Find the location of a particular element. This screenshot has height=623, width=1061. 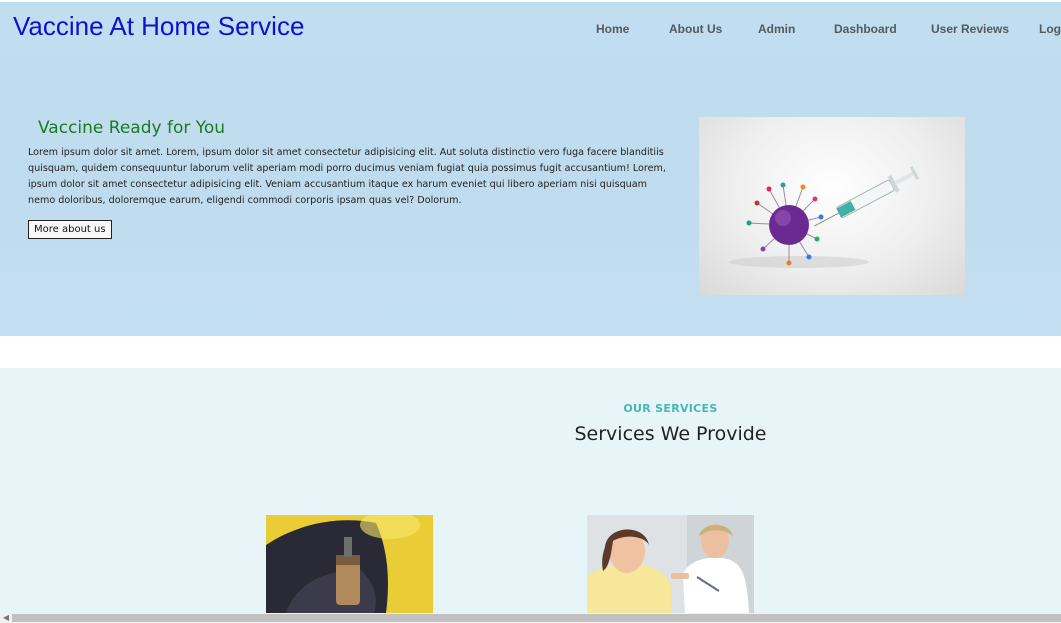

vaccine-vial-illustration is located at coordinates (349, 564).